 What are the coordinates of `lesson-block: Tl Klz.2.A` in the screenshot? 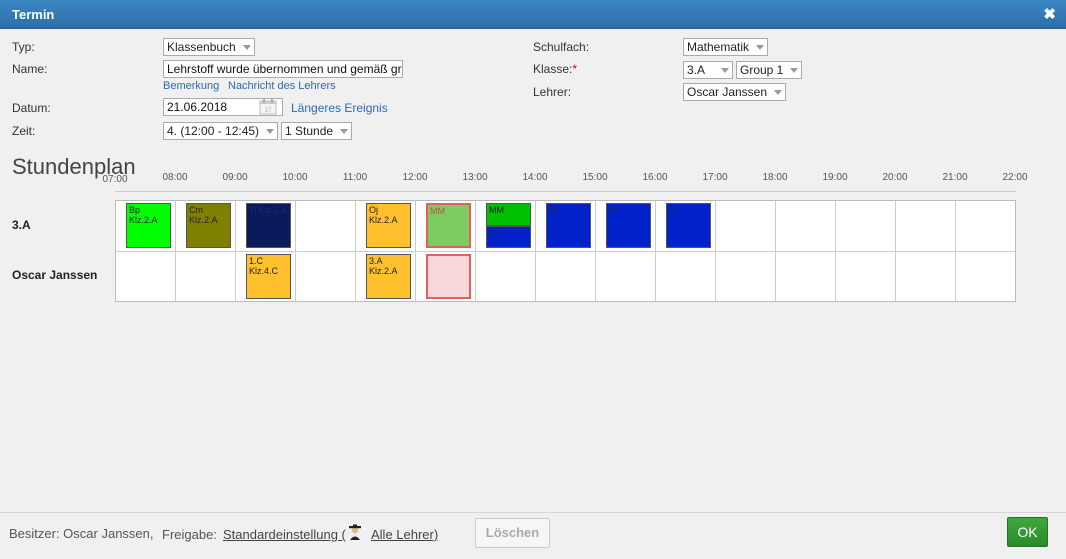 It's located at (268, 225).